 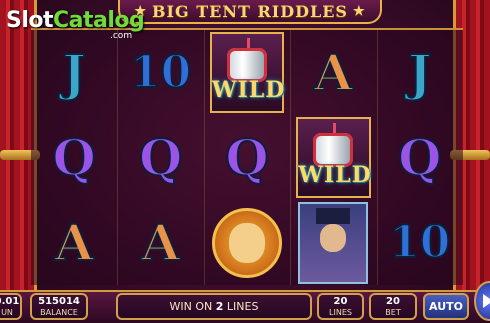 What do you see at coordinates (359, 11) in the screenshot?
I see `star-icon: ★` at bounding box center [359, 11].